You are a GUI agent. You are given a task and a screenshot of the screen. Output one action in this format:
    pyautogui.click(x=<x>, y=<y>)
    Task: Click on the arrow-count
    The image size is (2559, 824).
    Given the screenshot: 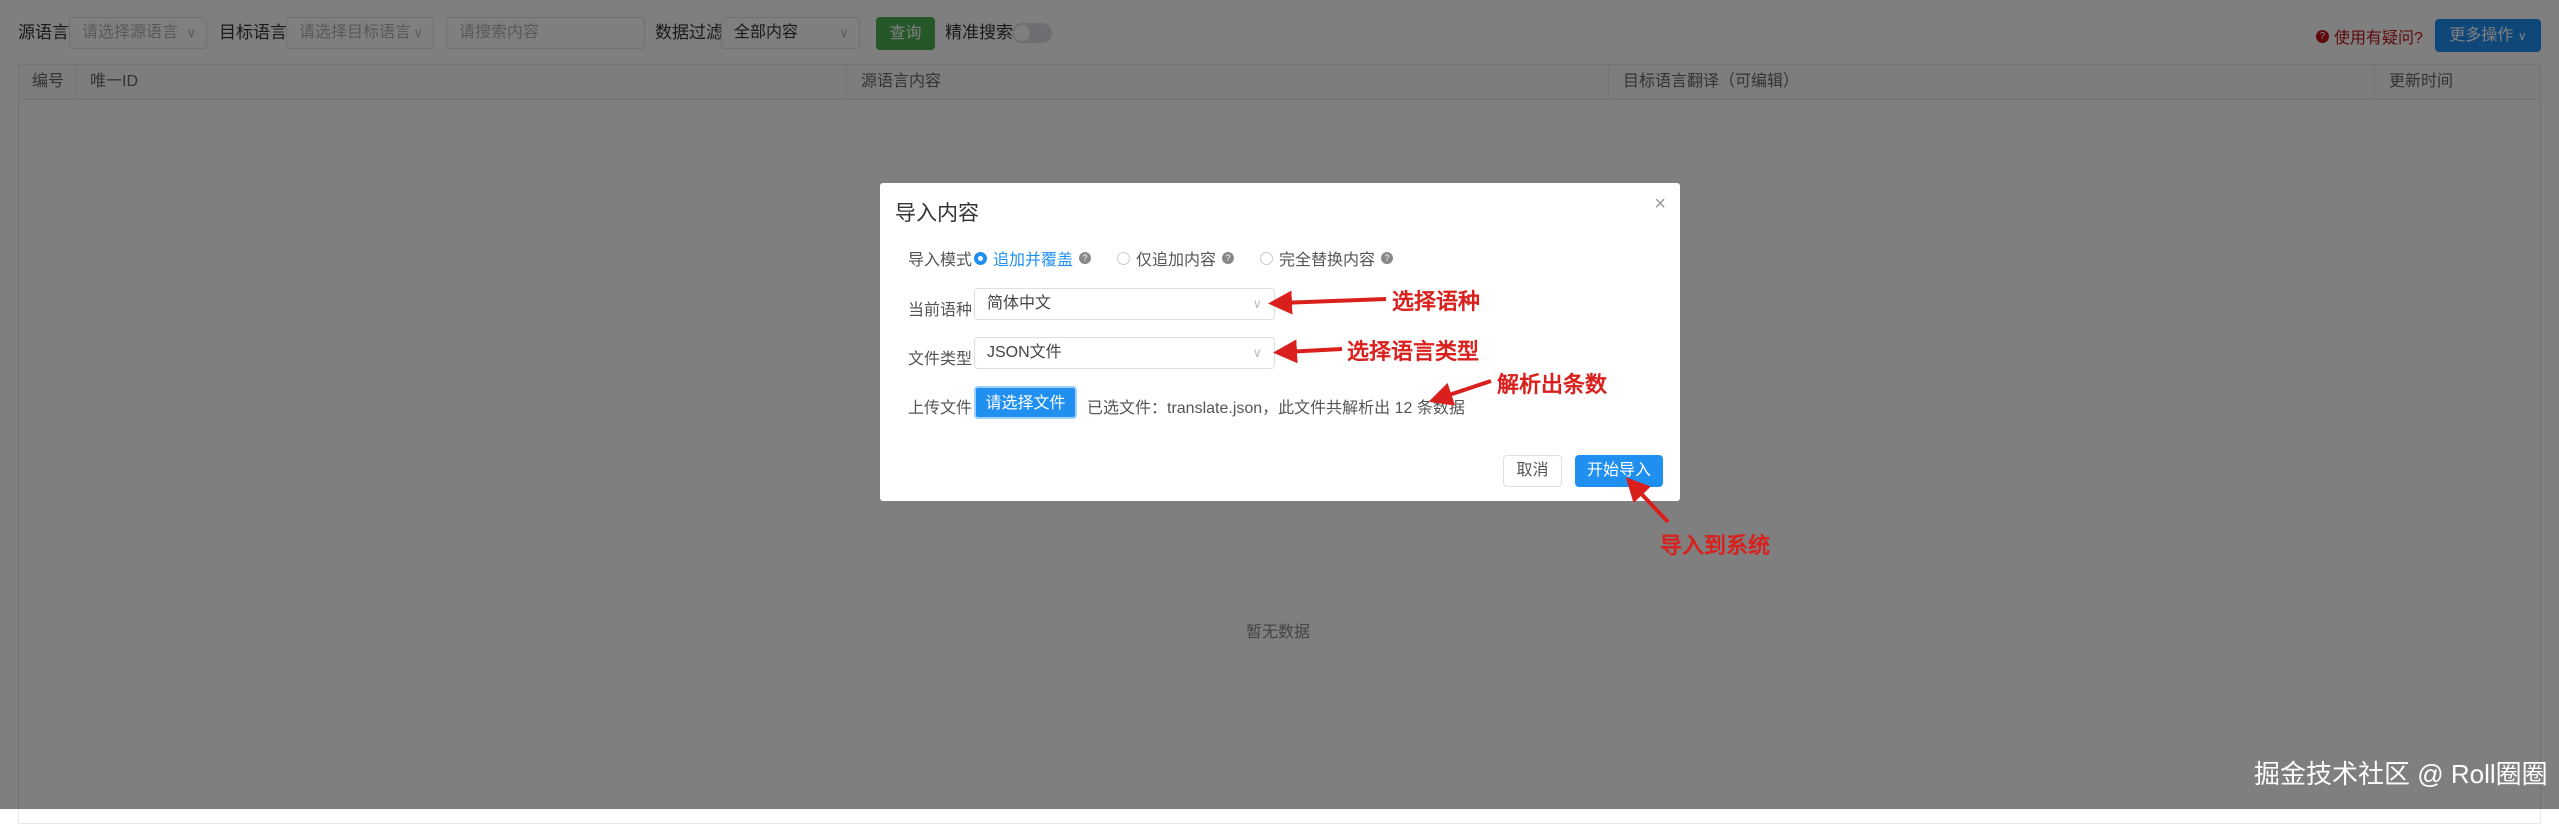 What is the action you would take?
    pyautogui.click(x=1460, y=392)
    